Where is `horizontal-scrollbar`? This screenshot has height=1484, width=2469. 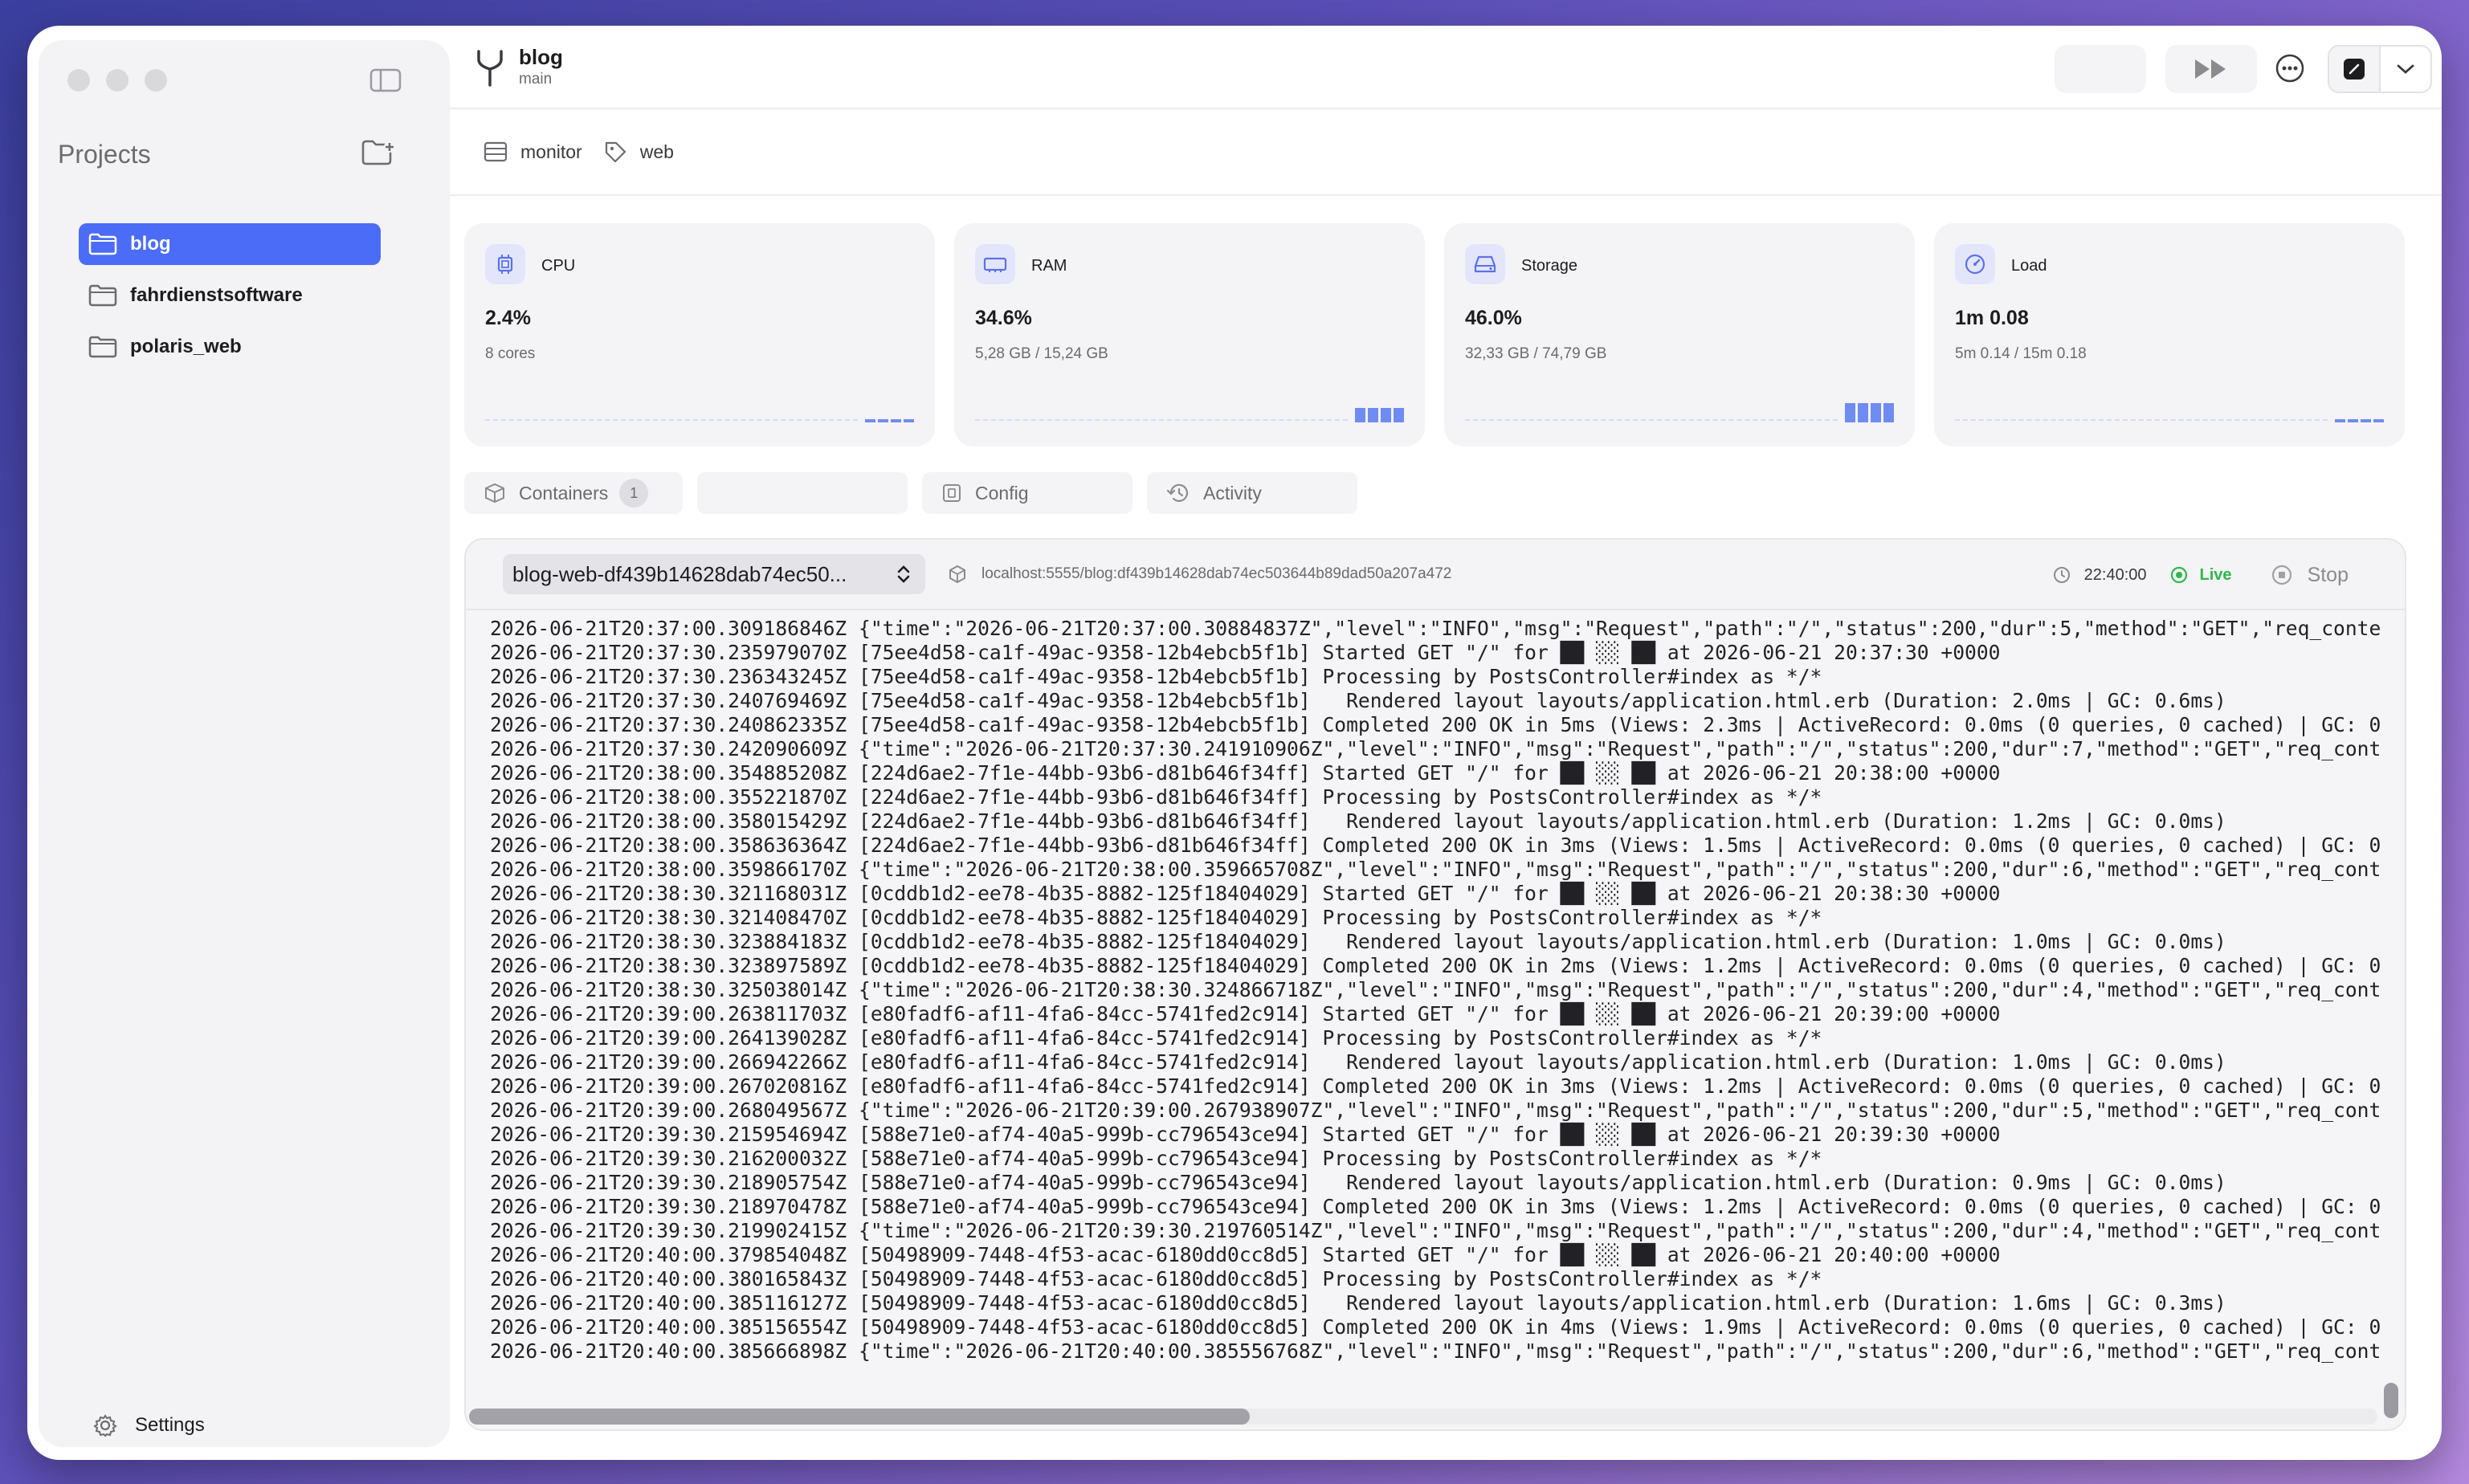 horizontal-scrollbar is located at coordinates (859, 1417).